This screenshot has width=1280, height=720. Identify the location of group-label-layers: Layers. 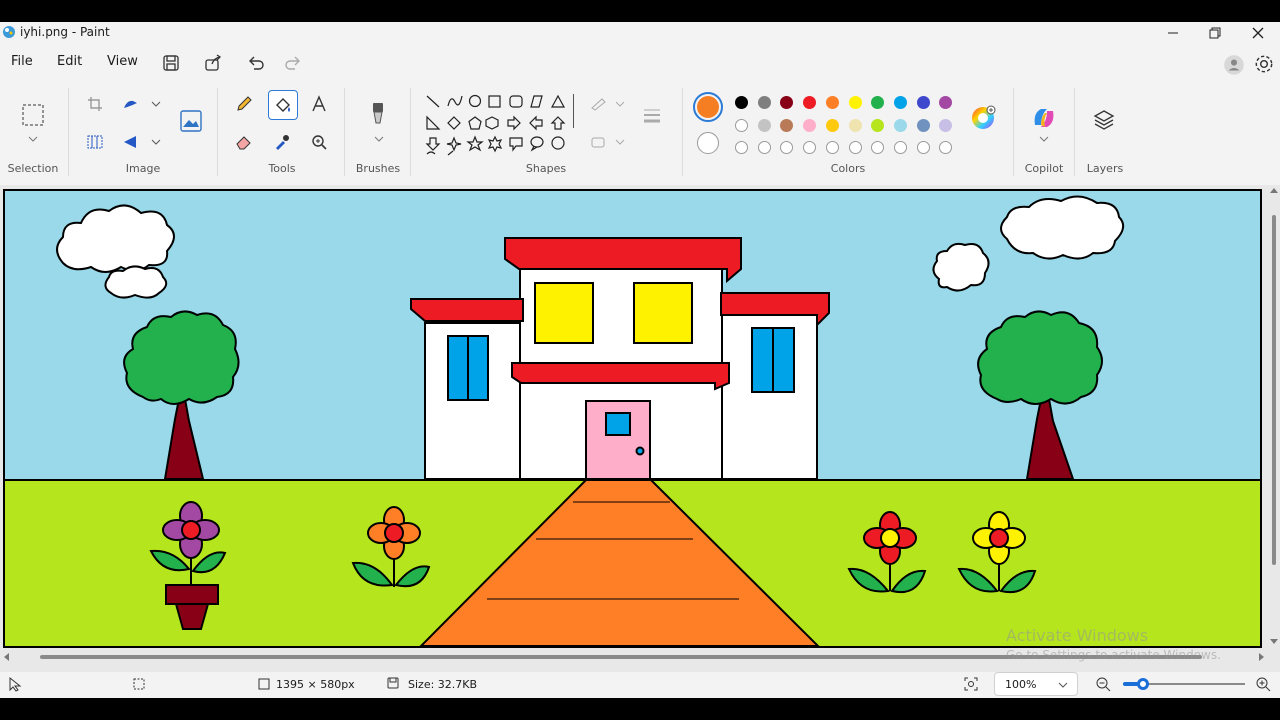
(1105, 168).